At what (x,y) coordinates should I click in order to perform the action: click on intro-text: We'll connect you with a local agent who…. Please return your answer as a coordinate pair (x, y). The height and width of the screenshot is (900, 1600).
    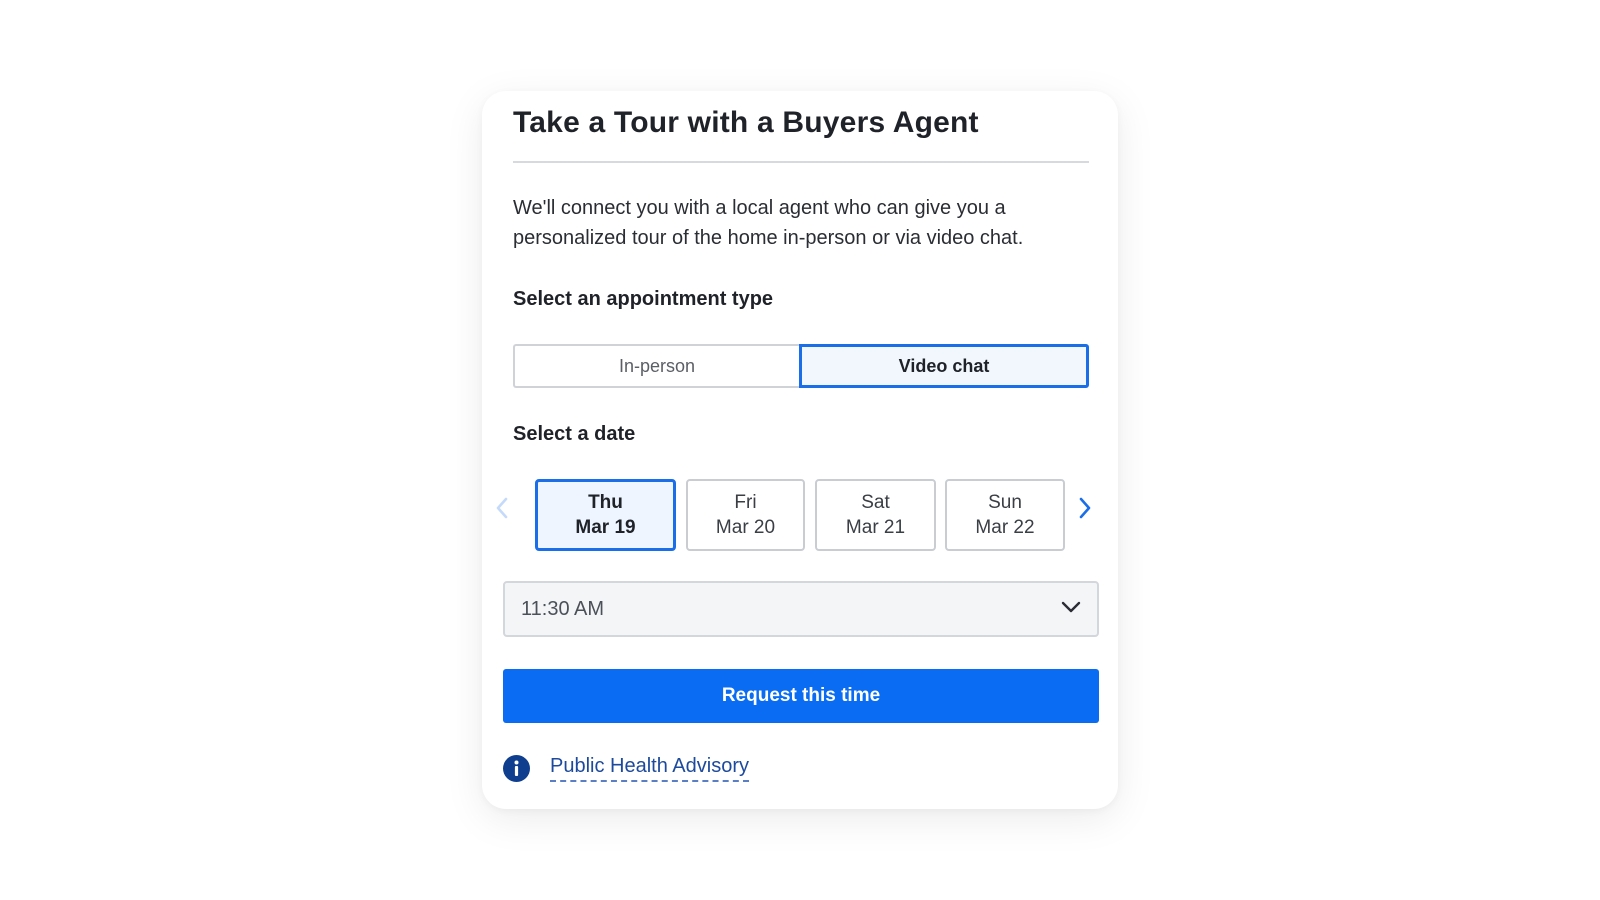
    Looking at the image, I should click on (768, 223).